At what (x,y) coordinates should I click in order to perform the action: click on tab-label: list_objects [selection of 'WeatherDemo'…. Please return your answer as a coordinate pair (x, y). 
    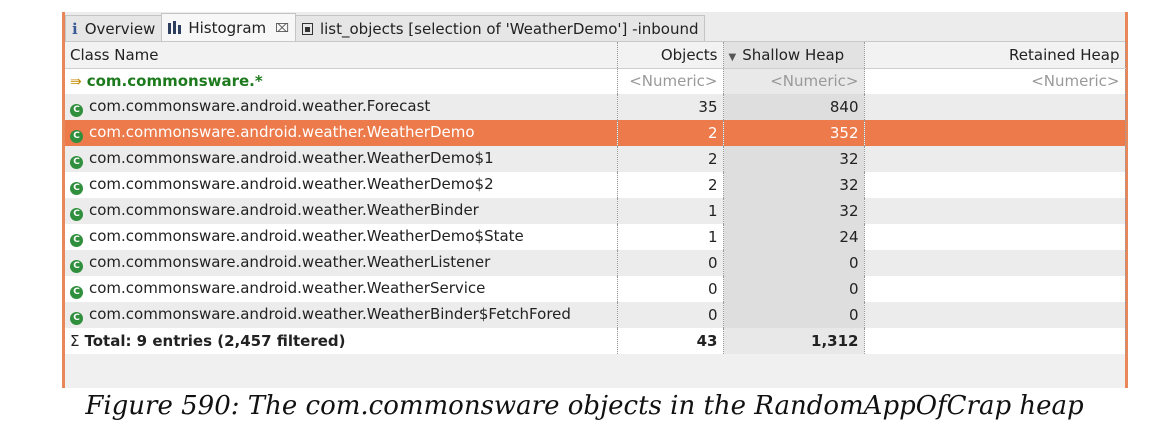
    Looking at the image, I should click on (509, 28).